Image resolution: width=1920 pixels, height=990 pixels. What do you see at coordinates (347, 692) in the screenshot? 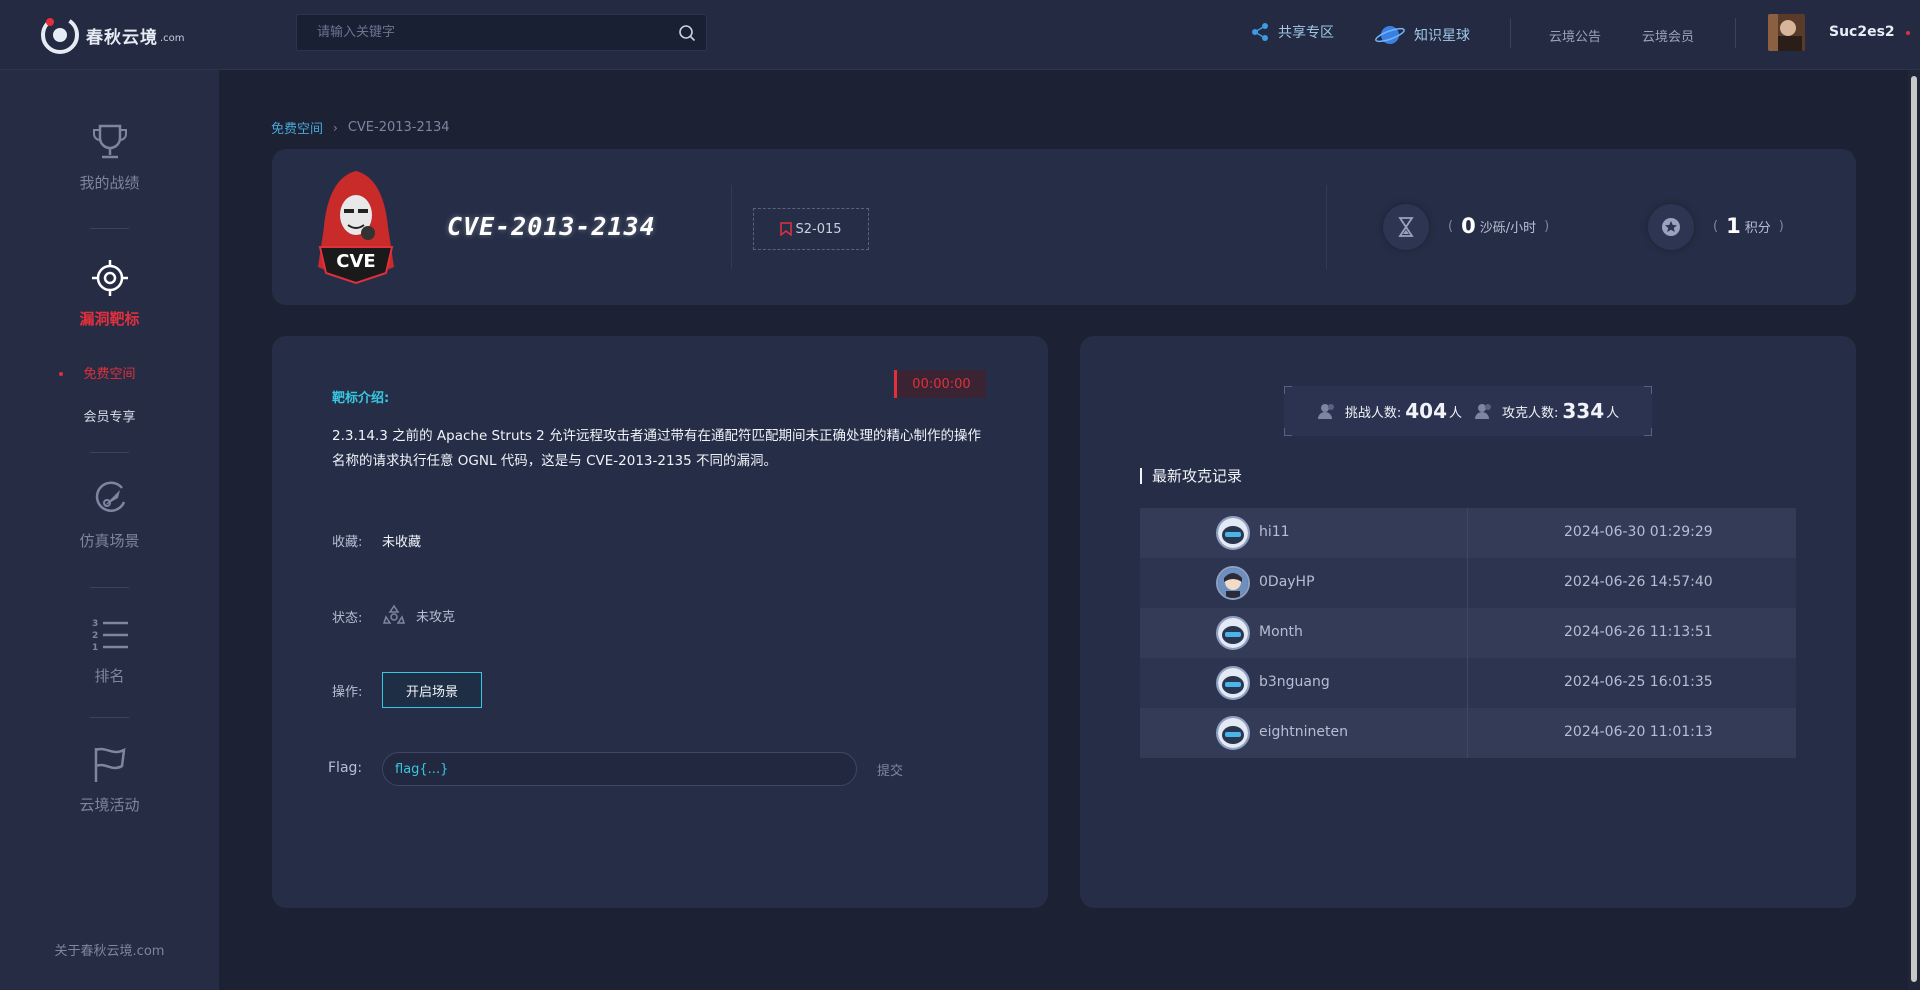
I see `action-label: 操作:` at bounding box center [347, 692].